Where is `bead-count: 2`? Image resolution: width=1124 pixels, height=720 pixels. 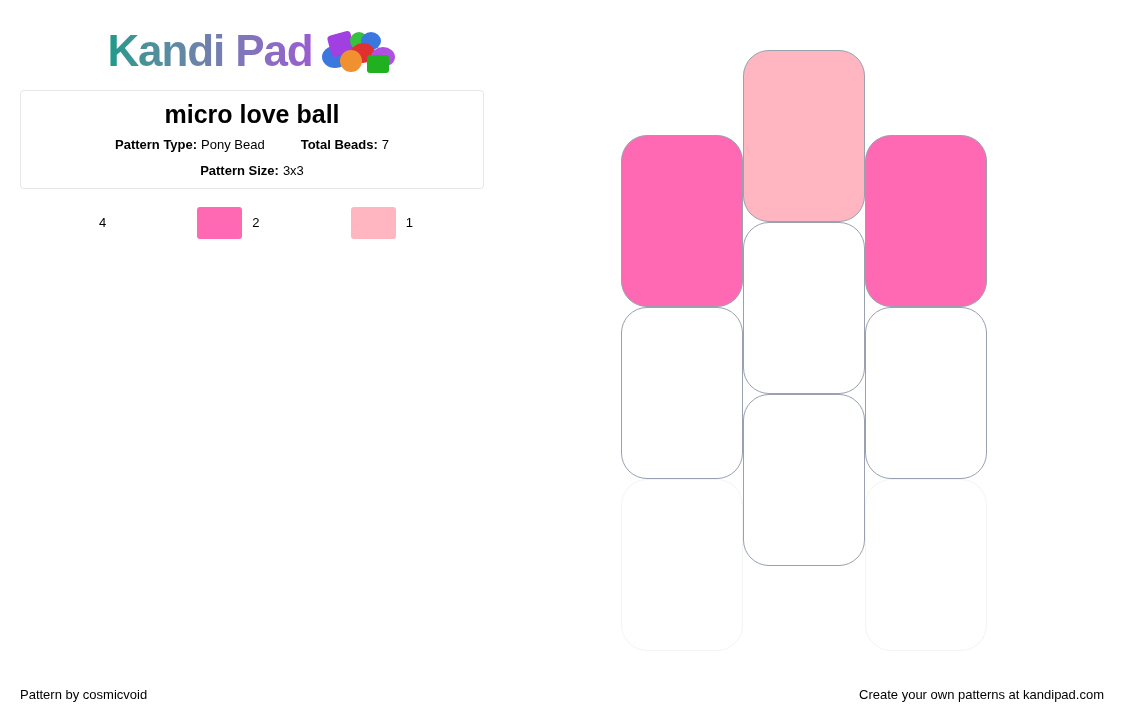
bead-count: 2 is located at coordinates (256, 223).